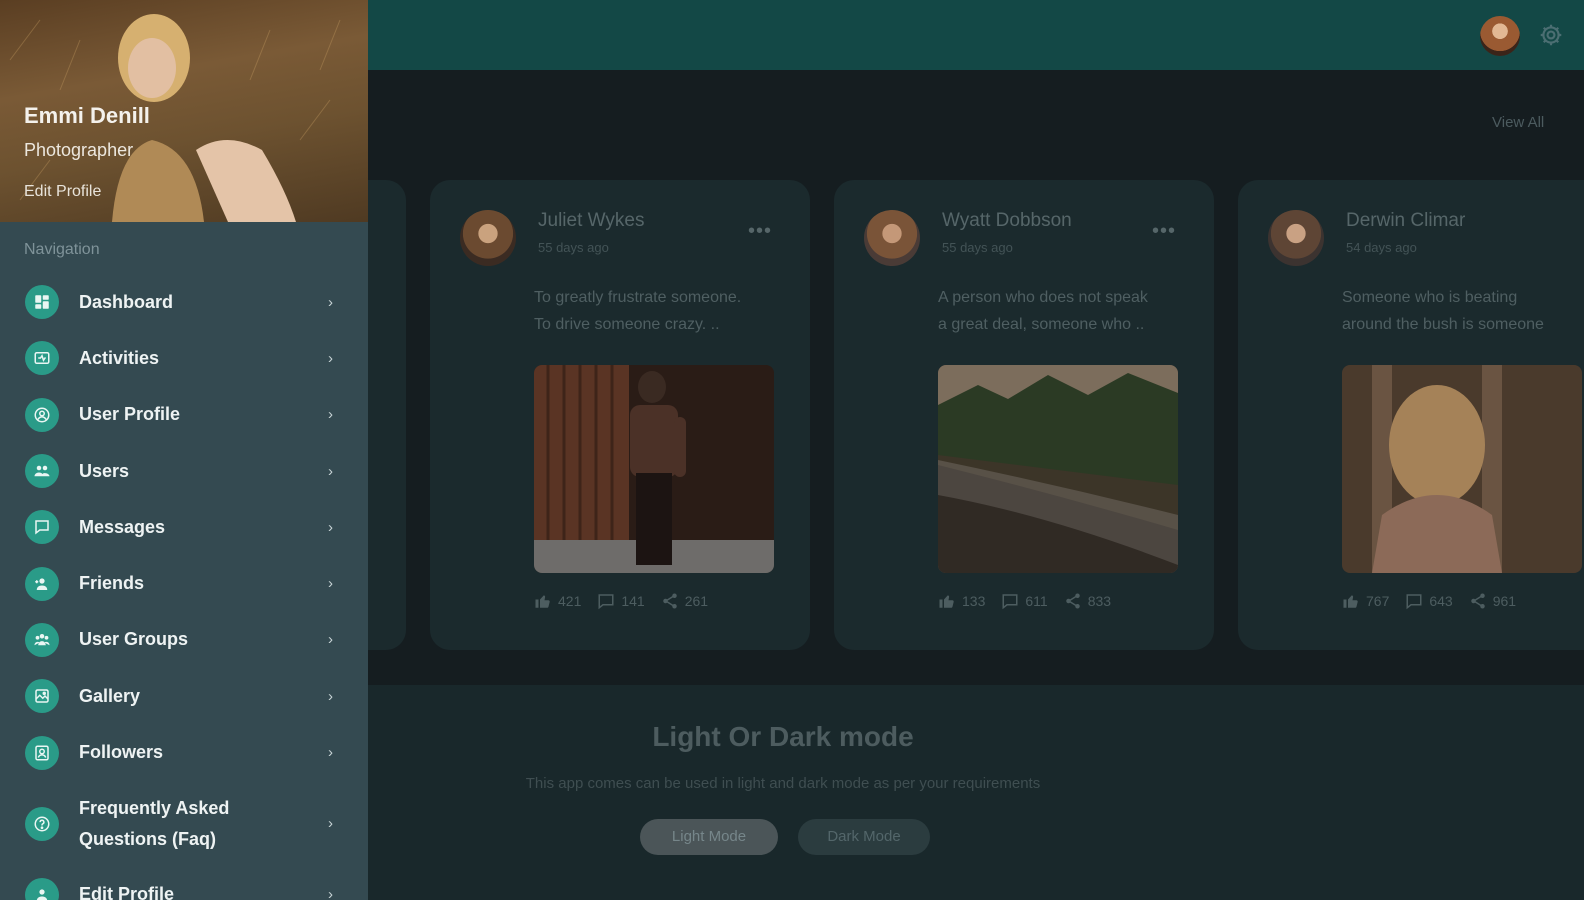 The height and width of the screenshot is (900, 1584). I want to click on sidebar-item-label: Gallery, so click(110, 695).